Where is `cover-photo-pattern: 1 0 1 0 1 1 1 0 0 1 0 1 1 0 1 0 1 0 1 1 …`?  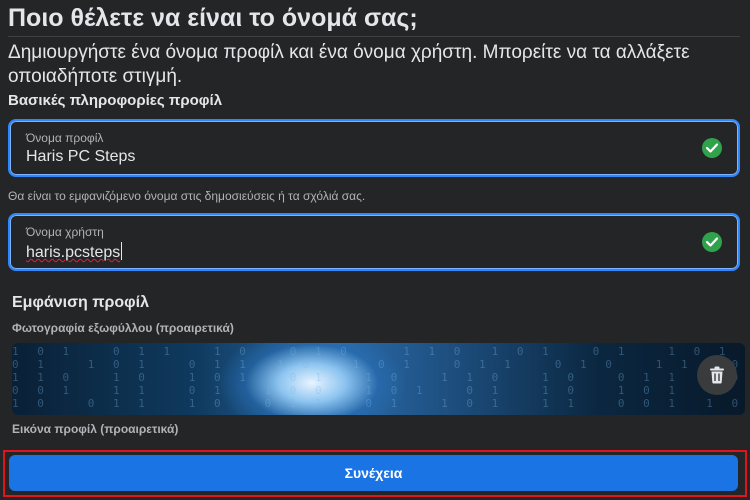
cover-photo-pattern: 1 0 1 0 1 1 1 0 0 1 0 1 1 0 1 0 1 0 1 1 … is located at coordinates (378, 377).